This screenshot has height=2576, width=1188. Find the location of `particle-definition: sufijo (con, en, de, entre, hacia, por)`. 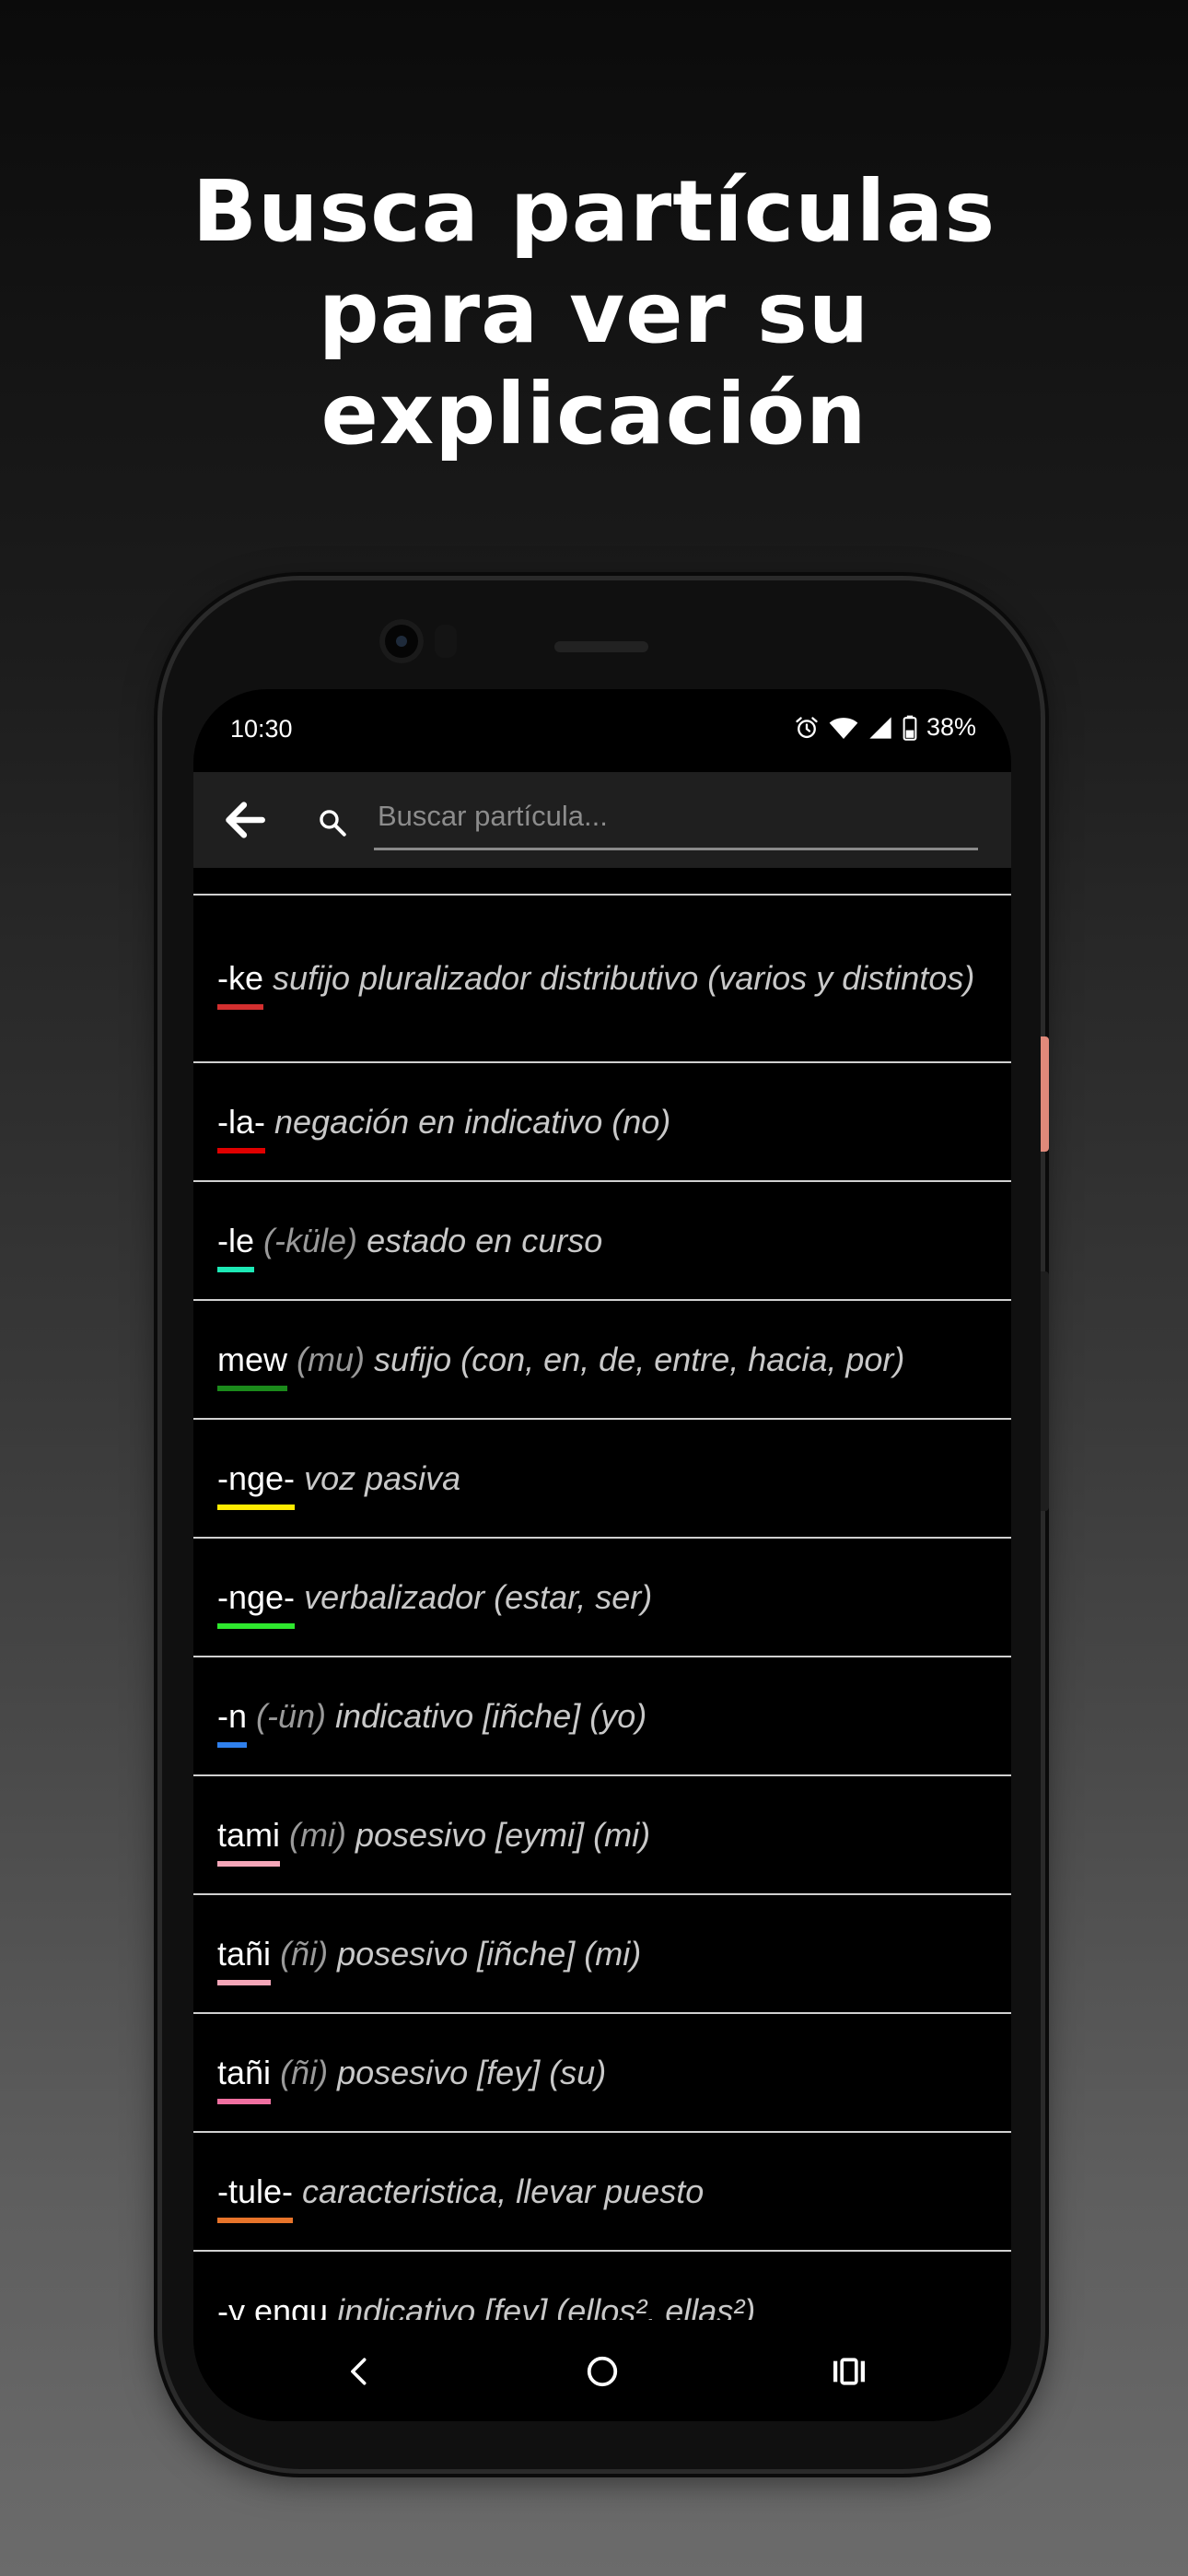

particle-definition: sufijo (con, en, de, entre, hacia, por) is located at coordinates (639, 1359).